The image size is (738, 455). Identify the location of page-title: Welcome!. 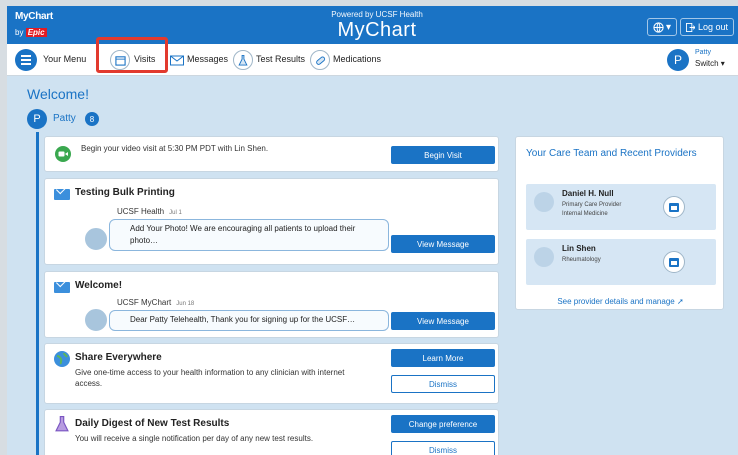
(58, 94).